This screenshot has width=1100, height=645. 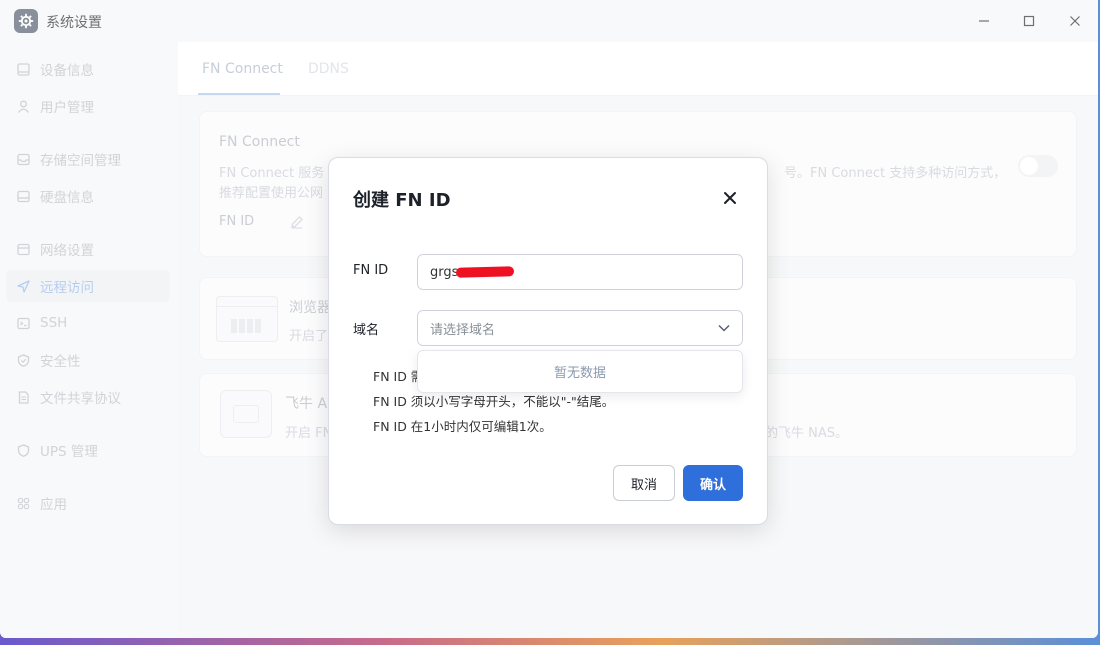 I want to click on close-icon, so click(x=730, y=198).